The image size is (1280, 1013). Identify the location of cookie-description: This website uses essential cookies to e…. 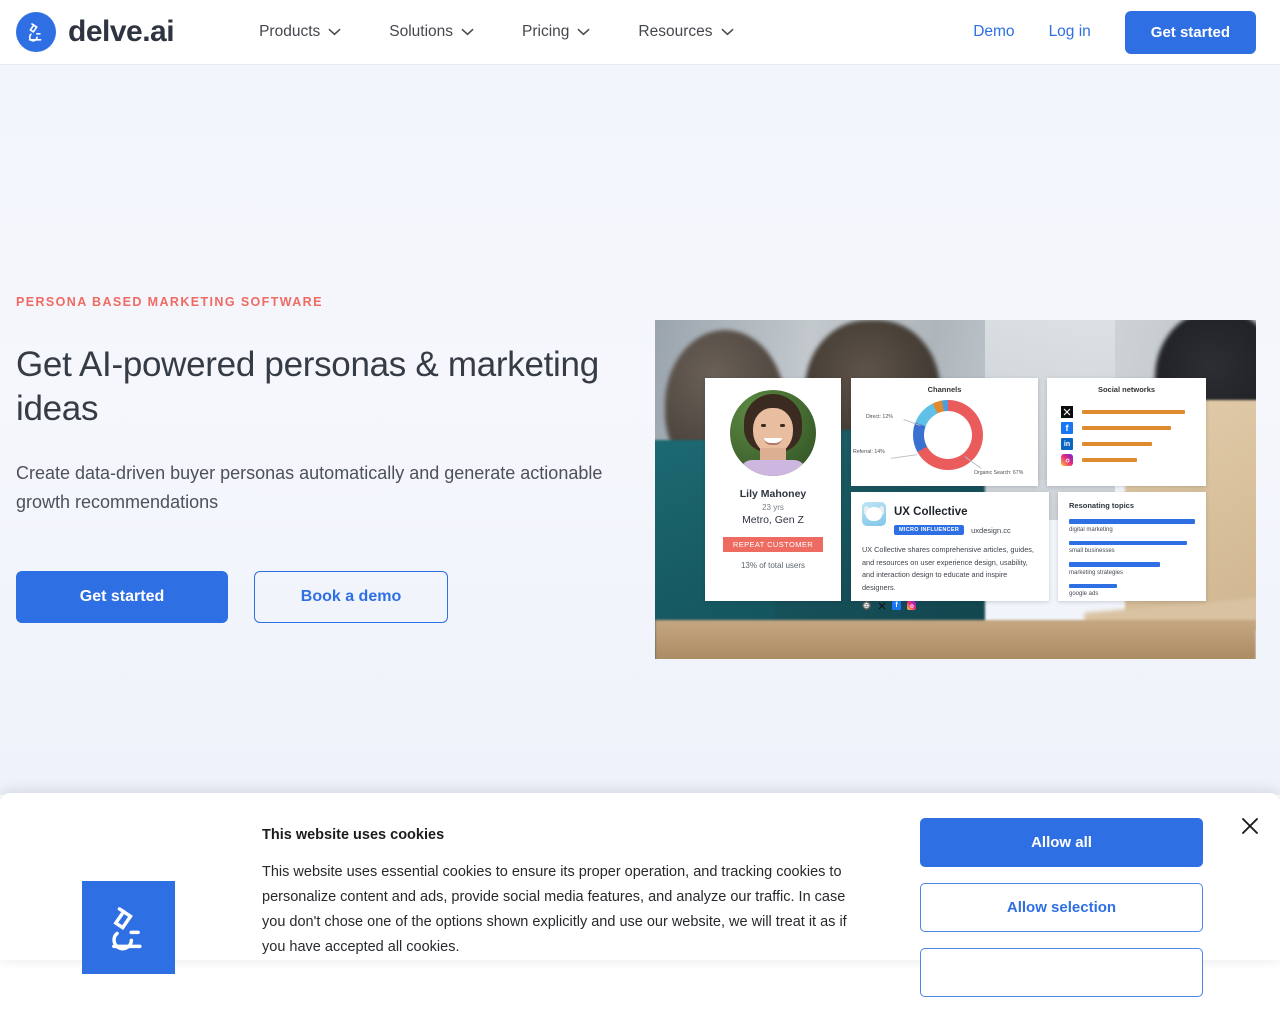
(554, 909).